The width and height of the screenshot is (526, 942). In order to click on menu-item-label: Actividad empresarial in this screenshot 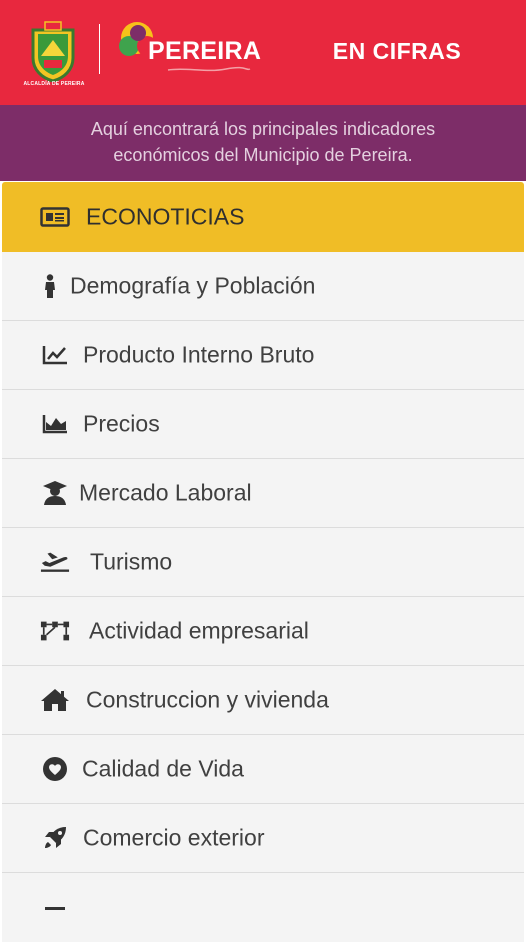, I will do `click(199, 630)`.